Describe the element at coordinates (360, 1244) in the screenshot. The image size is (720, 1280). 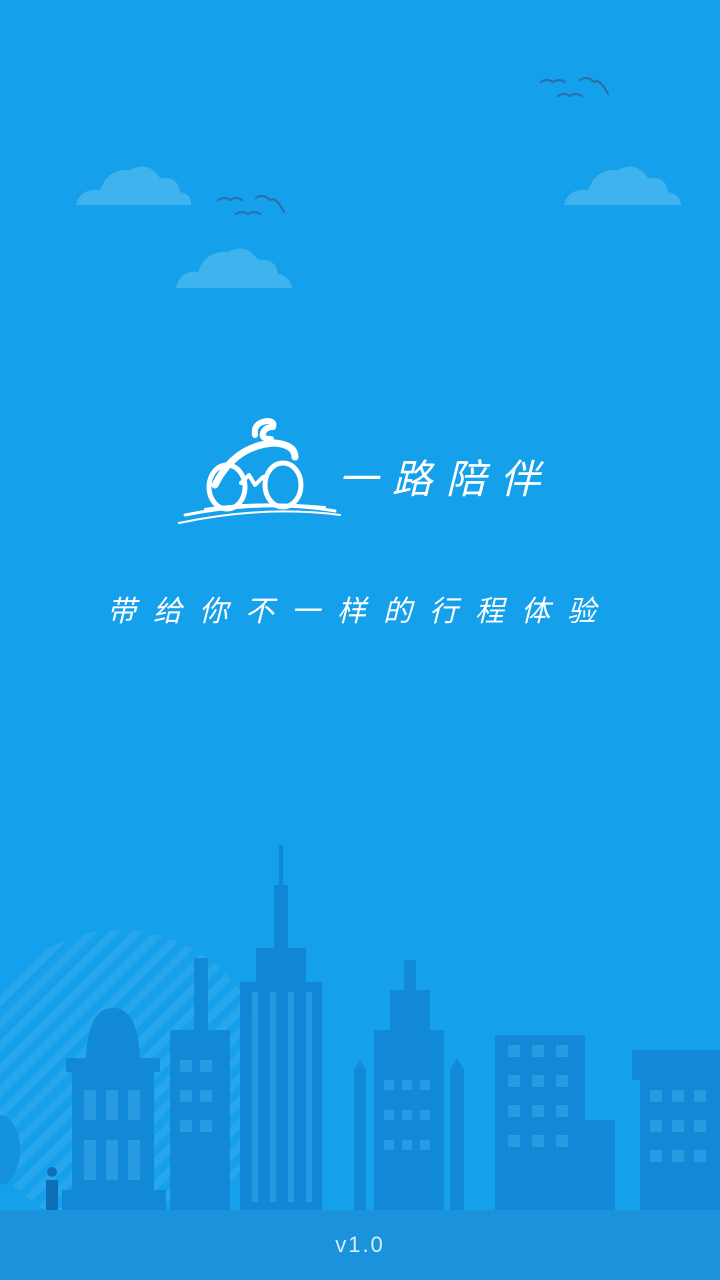
I see `version-label: v1.0` at that location.